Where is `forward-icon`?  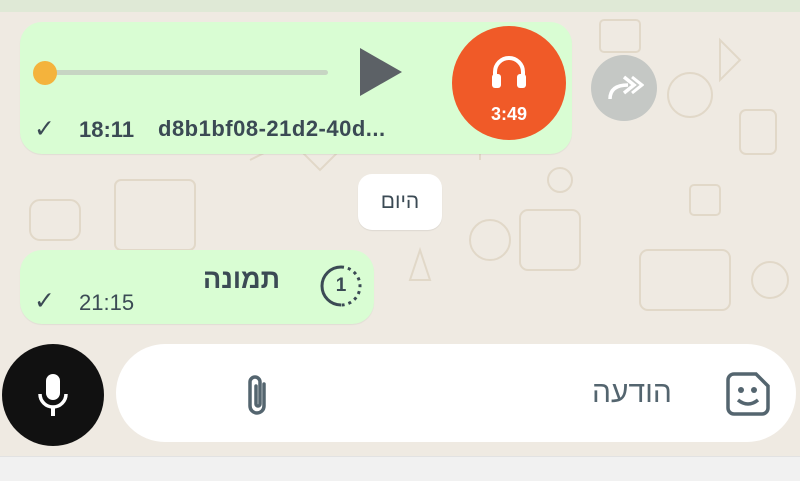
forward-icon is located at coordinates (626, 87).